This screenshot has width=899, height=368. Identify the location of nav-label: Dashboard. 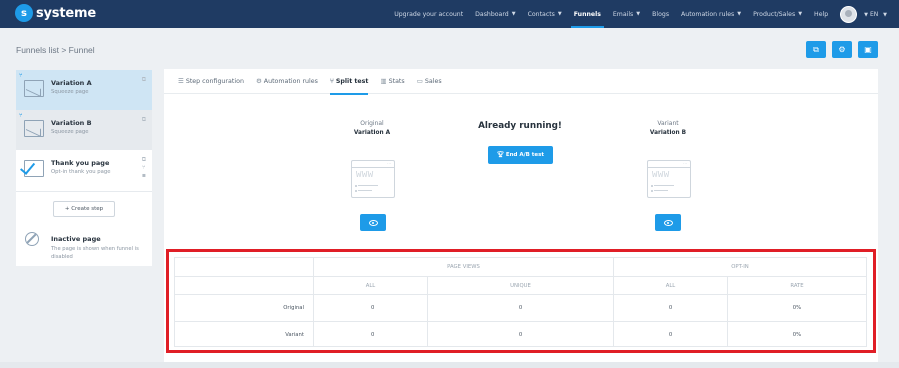
(492, 14).